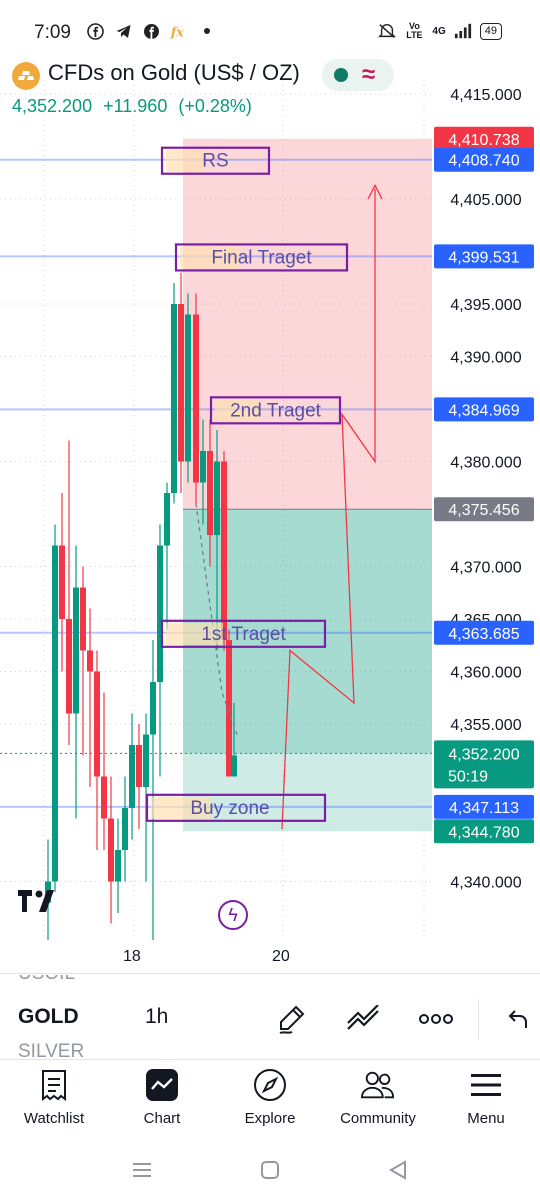  Describe the element at coordinates (132, 956) in the screenshot. I see `time-label-18: 18` at that location.